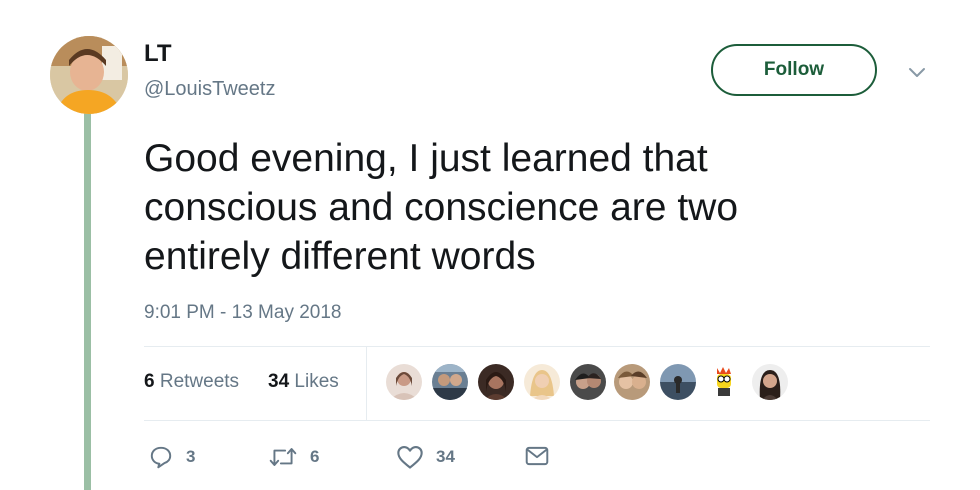 Image resolution: width=980 pixels, height=490 pixels. Describe the element at coordinates (794, 70) in the screenshot. I see `follow-button: Follow` at that location.